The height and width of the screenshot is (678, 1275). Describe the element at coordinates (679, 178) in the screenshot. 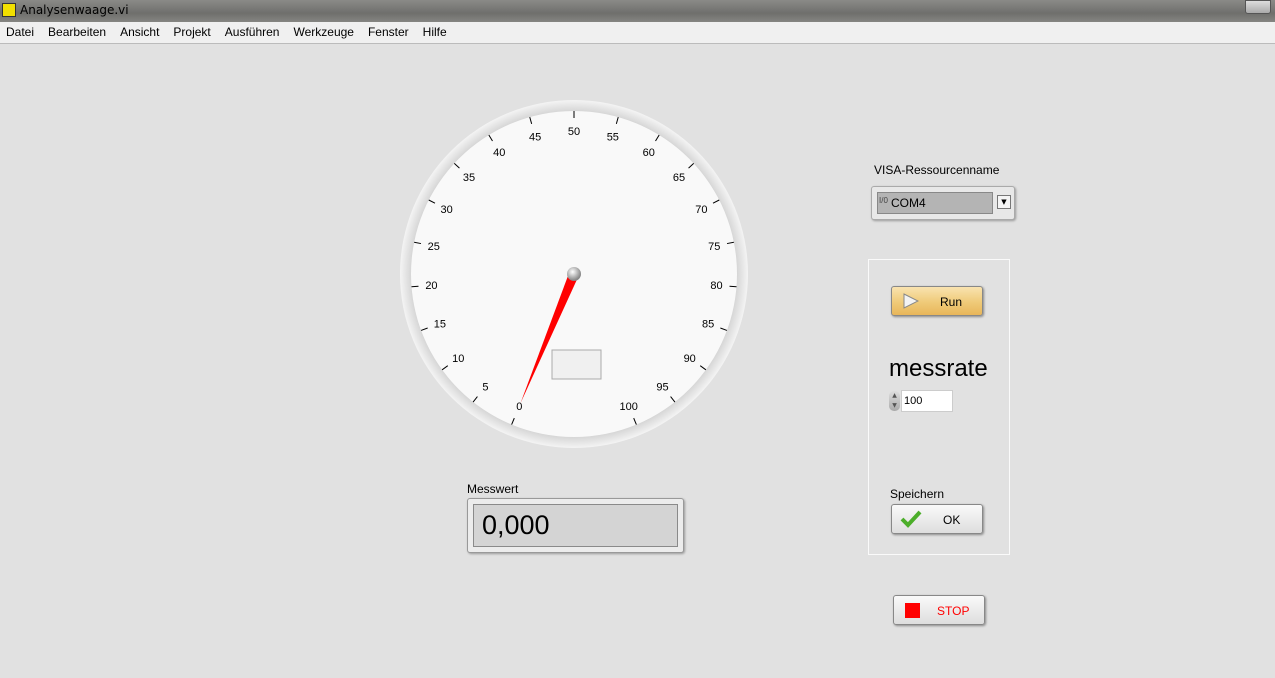

I see `gauge-tick-label: 65` at that location.